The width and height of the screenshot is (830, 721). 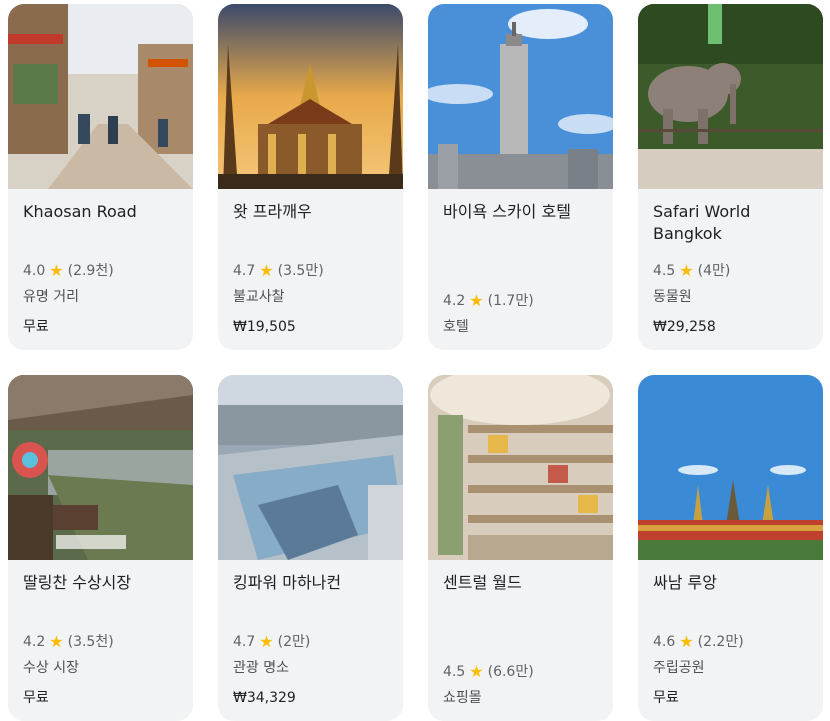 What do you see at coordinates (482, 582) in the screenshot?
I see `place-title: 센트럴 월드` at bounding box center [482, 582].